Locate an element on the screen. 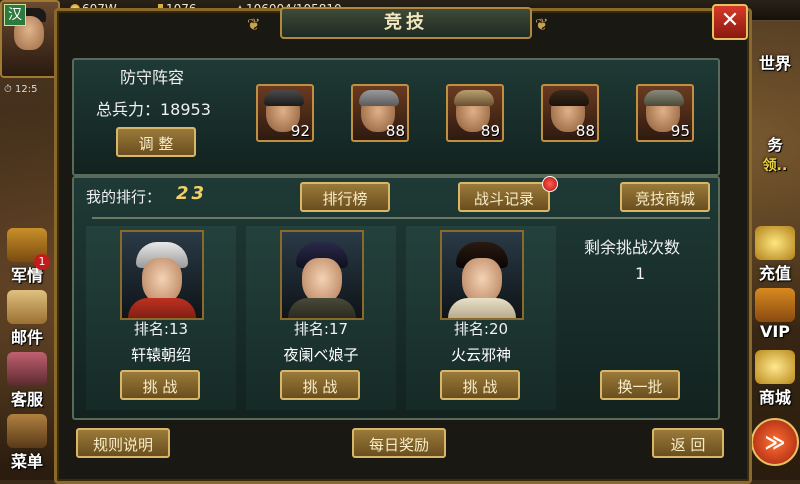 Image resolution: width=800 pixels, height=484 pixels. opponent-name: 火云邪神 is located at coordinates (480, 355).